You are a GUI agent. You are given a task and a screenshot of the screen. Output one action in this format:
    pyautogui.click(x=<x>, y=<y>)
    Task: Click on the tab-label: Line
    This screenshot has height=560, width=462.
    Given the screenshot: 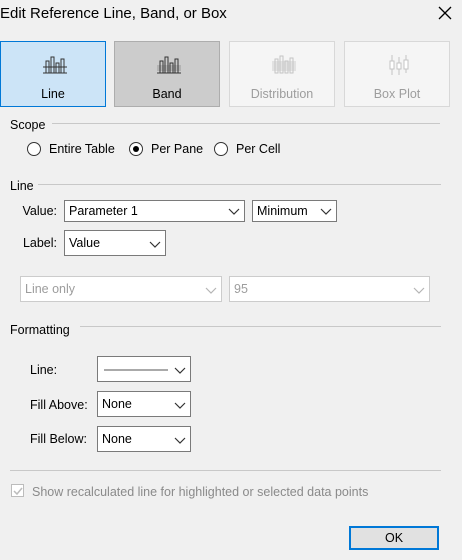 What is the action you would take?
    pyautogui.click(x=53, y=94)
    